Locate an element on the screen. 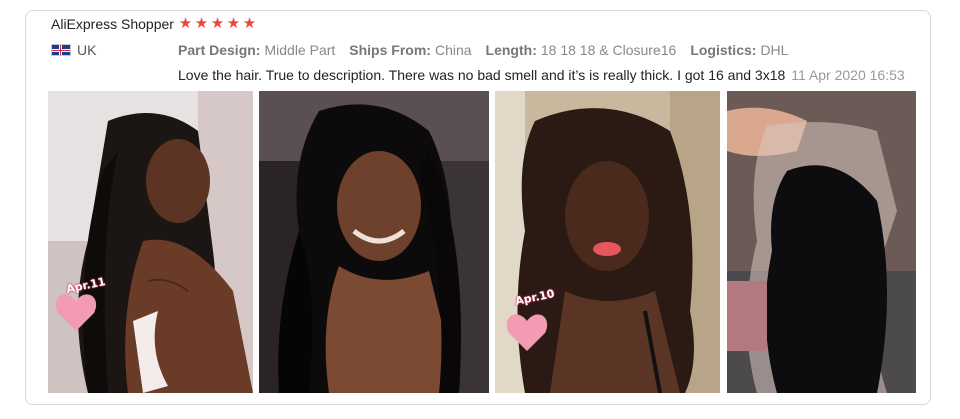 Image resolution: width=960 pixels, height=419 pixels. uk-flag-icon is located at coordinates (61, 50).